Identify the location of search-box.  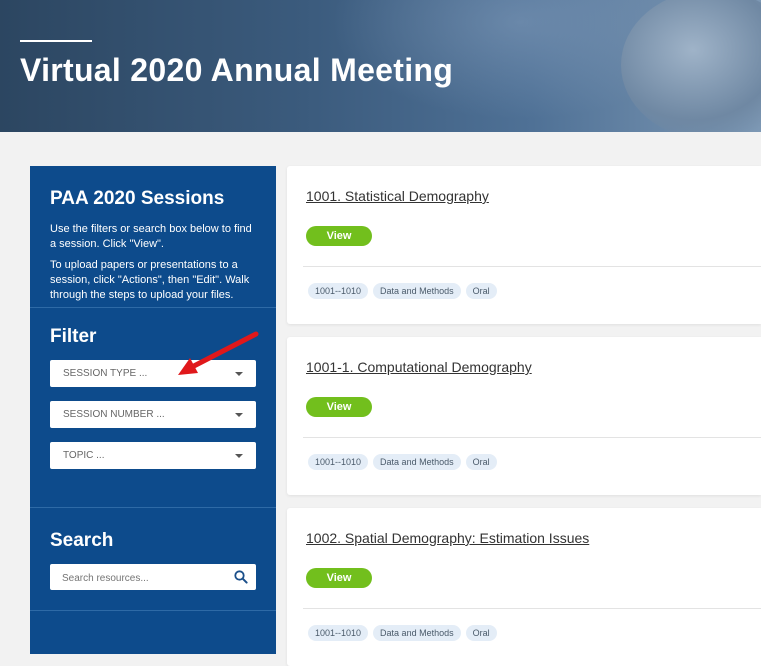
(153, 578).